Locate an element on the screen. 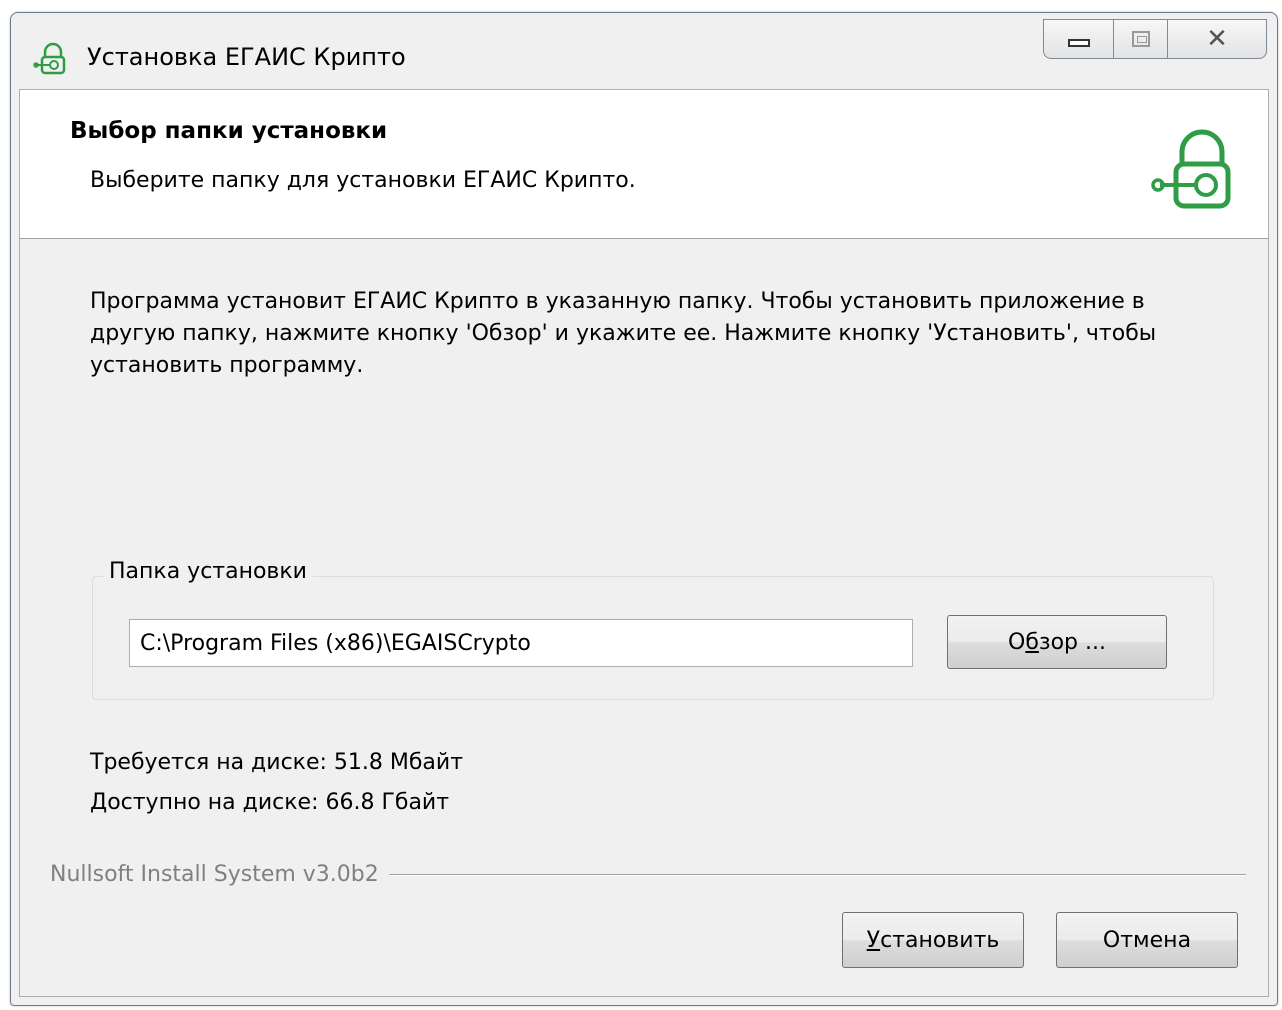 This screenshot has width=1282, height=1010. branding-text: Nullsoft Install System v3.0b2 is located at coordinates (214, 874).